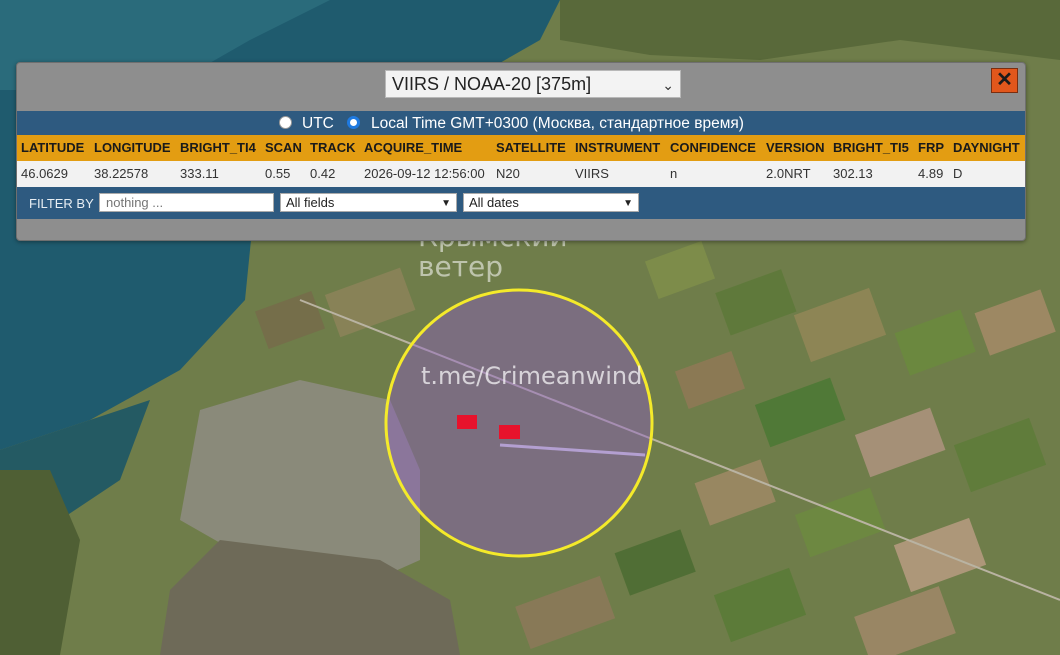 The height and width of the screenshot is (655, 1060). I want to click on local-time-radio, so click(353, 122).